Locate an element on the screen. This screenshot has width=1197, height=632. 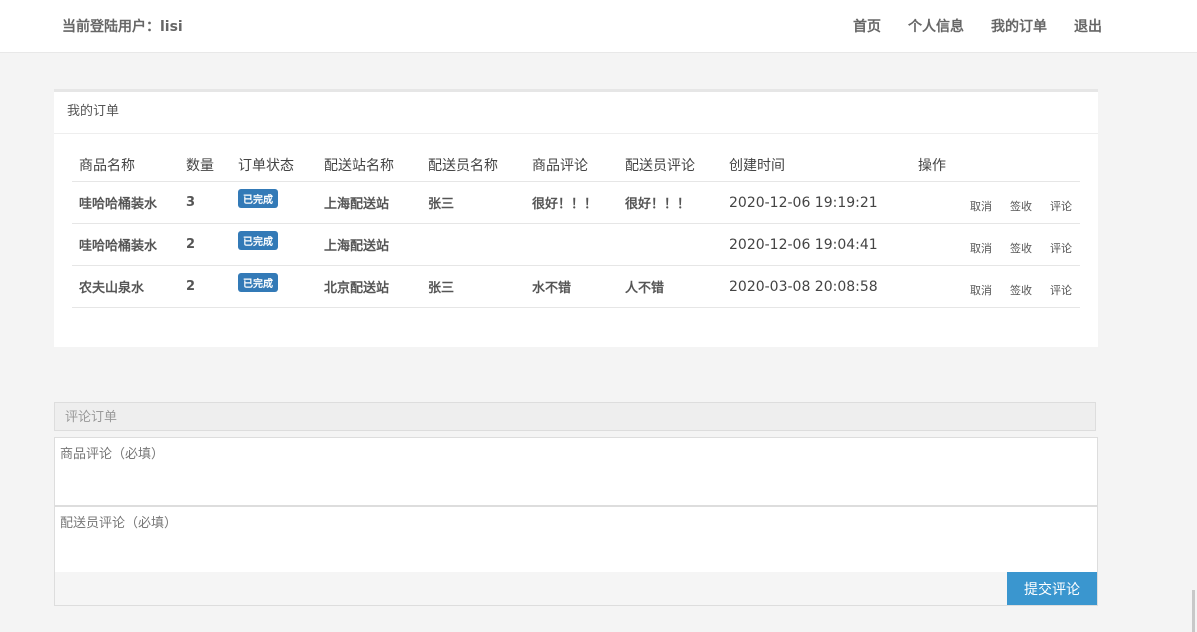
scrollbar-thumb is located at coordinates (1193, 611).